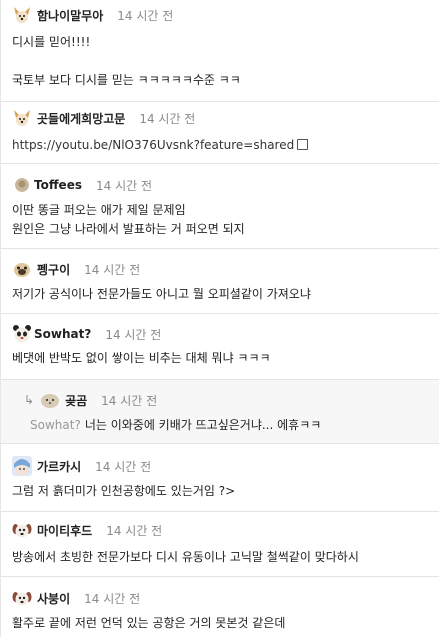  I want to click on comment-header: 가르카시 14 시간 전, so click(81, 466).